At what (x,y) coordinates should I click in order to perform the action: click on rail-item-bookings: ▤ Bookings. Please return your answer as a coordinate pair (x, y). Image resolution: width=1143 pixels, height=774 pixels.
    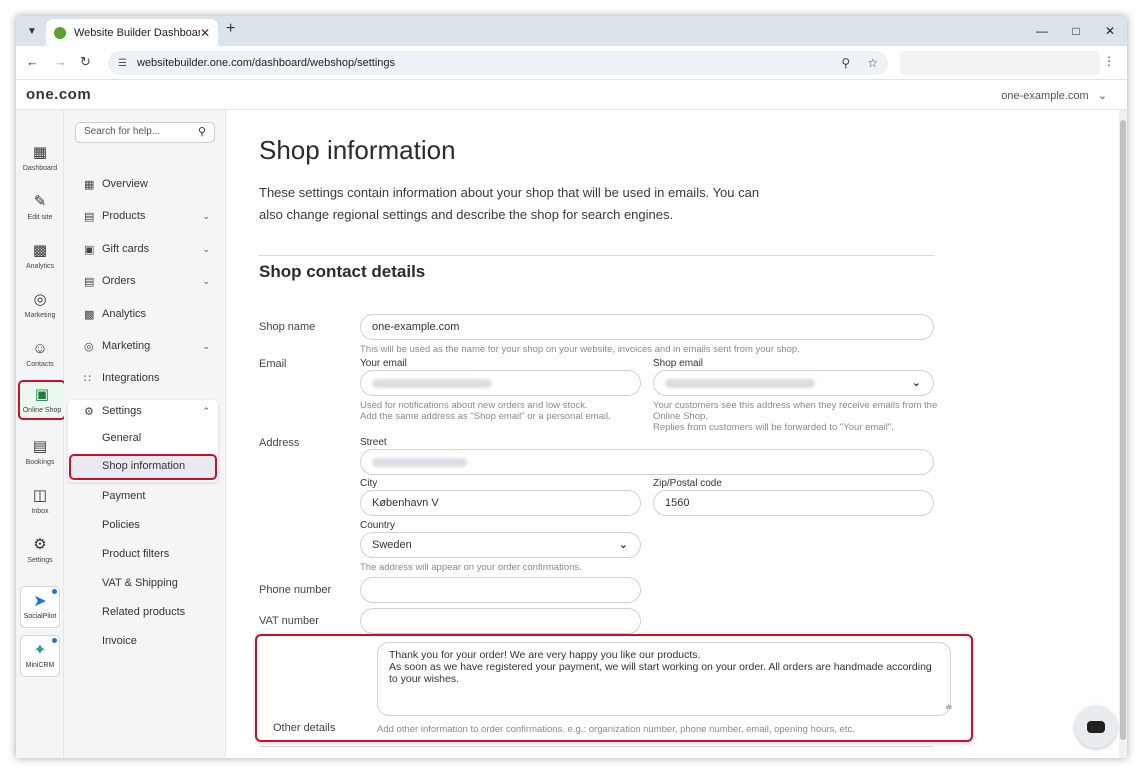
    Looking at the image, I should click on (40, 452).